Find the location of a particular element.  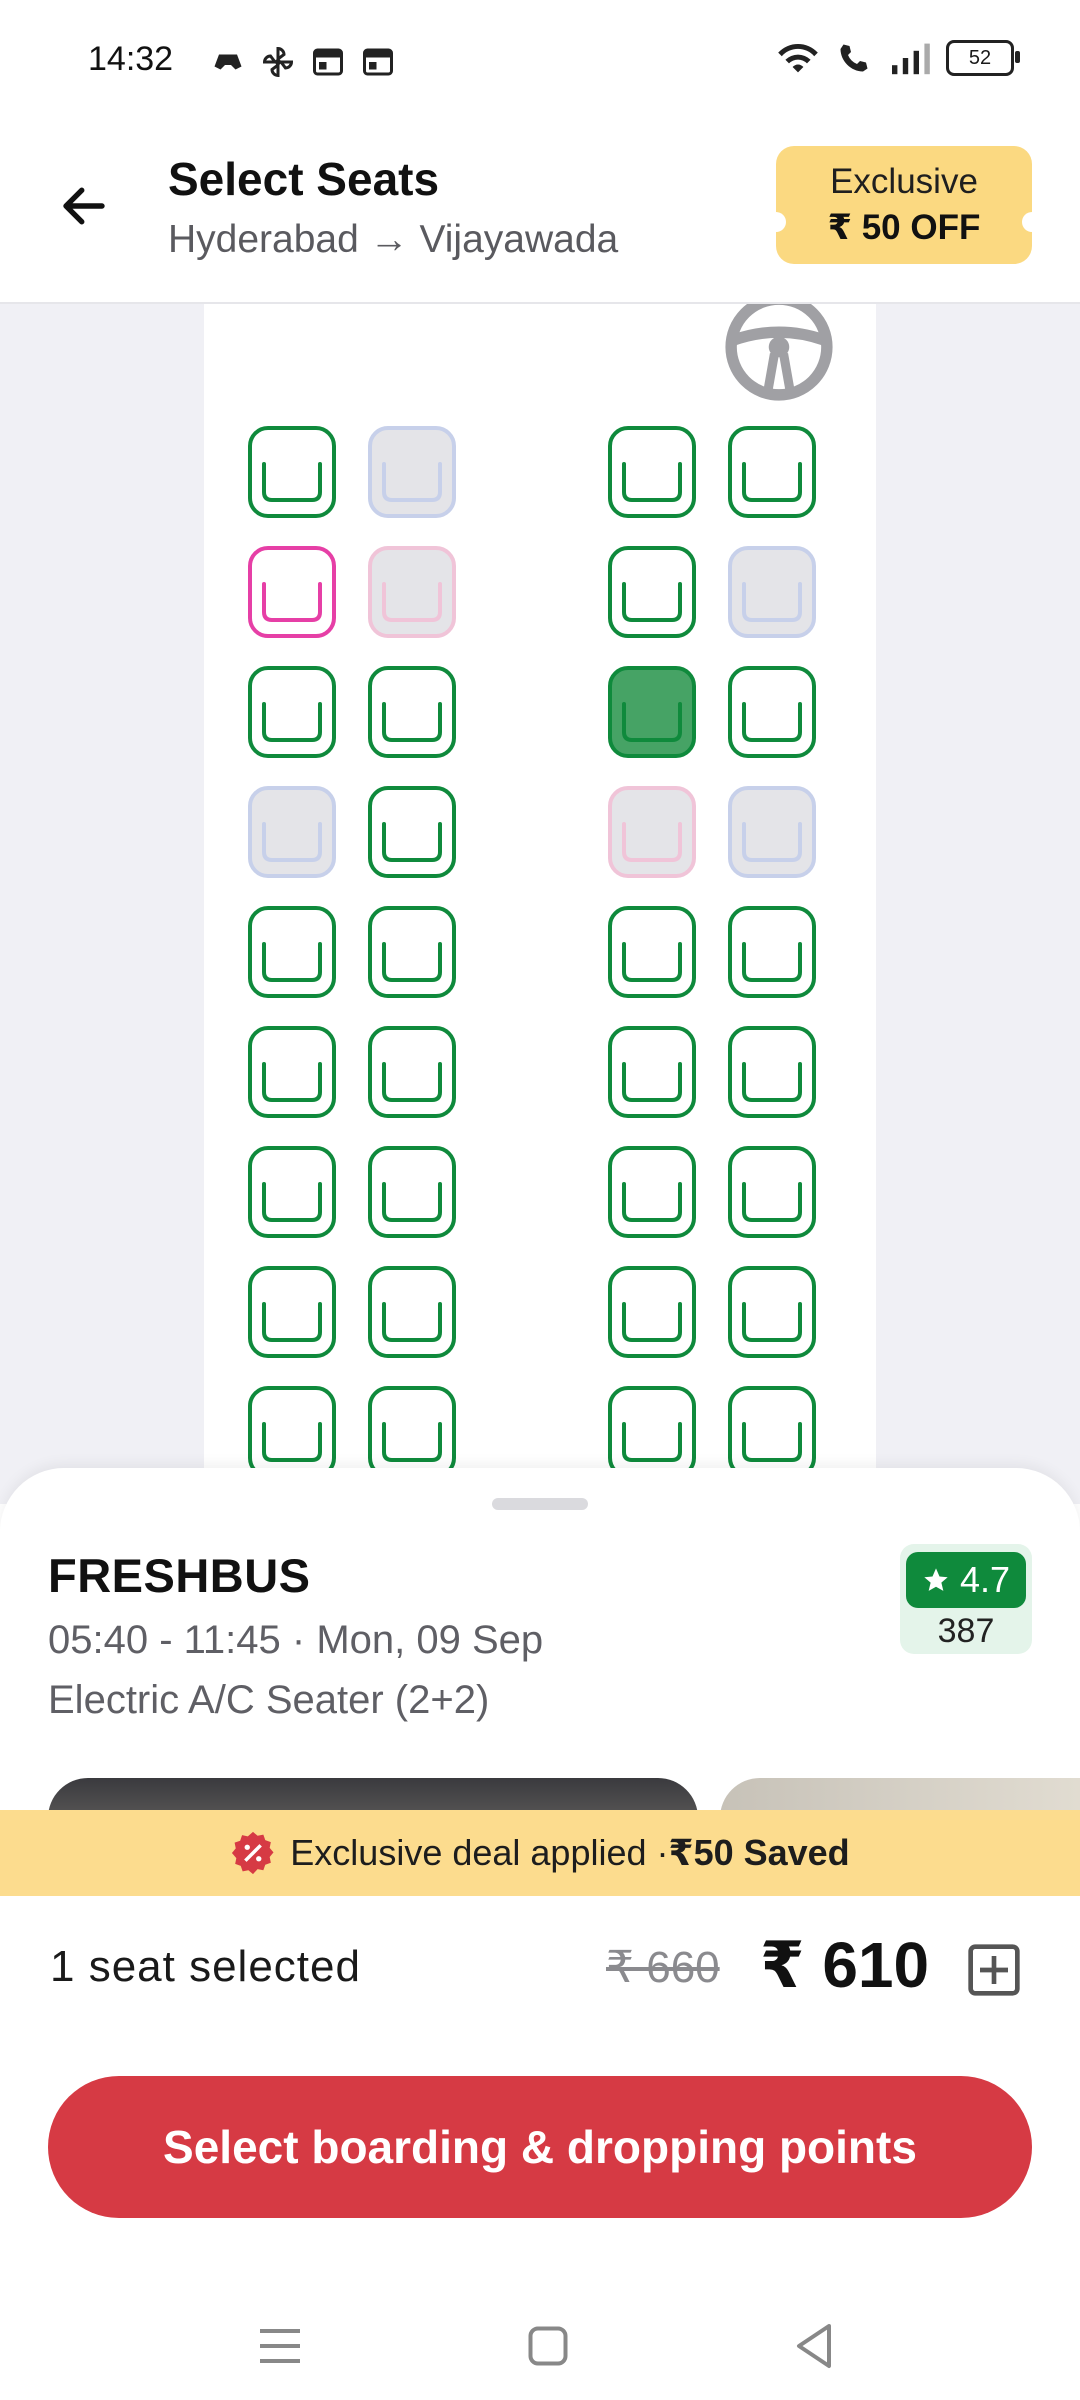

select-boarding-points-button: Select boarding & dropping points is located at coordinates (540, 2147).